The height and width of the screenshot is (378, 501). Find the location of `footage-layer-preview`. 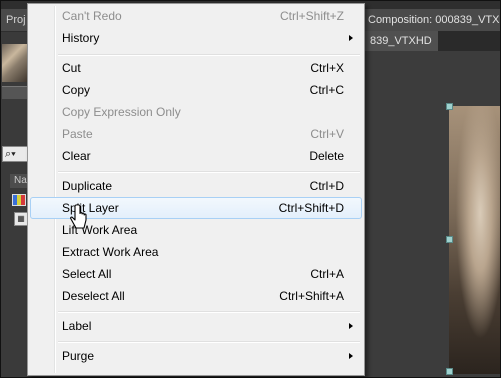

footage-layer-preview is located at coordinates (475, 240).